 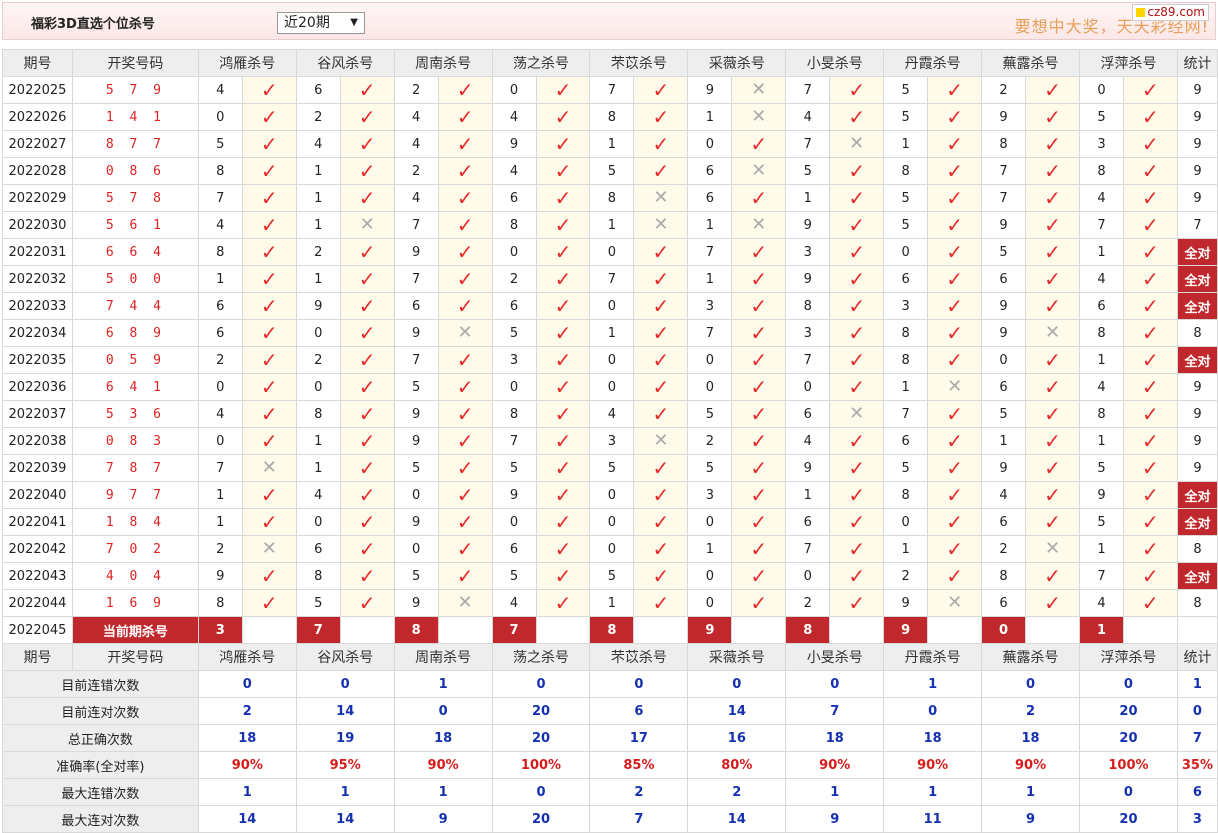 What do you see at coordinates (1170, 12) in the screenshot?
I see `site-logo: cz89.com` at bounding box center [1170, 12].